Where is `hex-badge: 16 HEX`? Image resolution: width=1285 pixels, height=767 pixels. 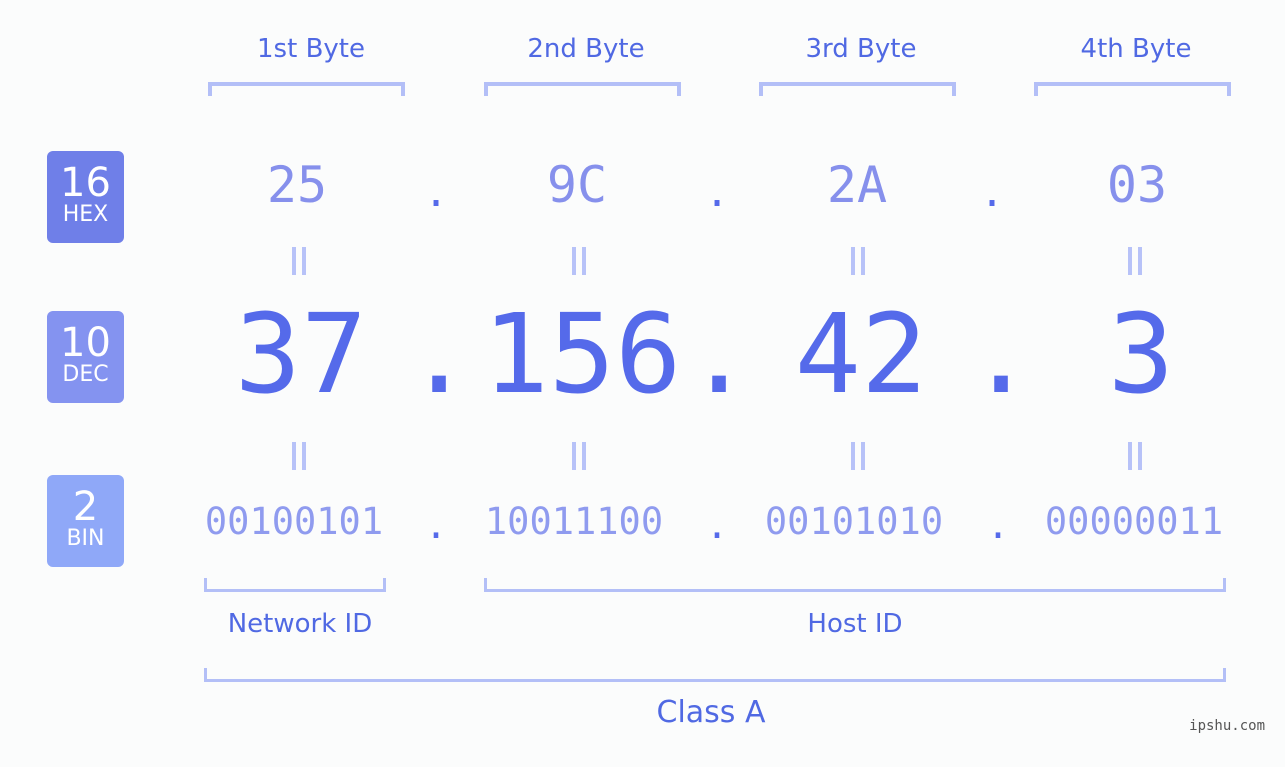
hex-badge: 16 HEX is located at coordinates (85, 197).